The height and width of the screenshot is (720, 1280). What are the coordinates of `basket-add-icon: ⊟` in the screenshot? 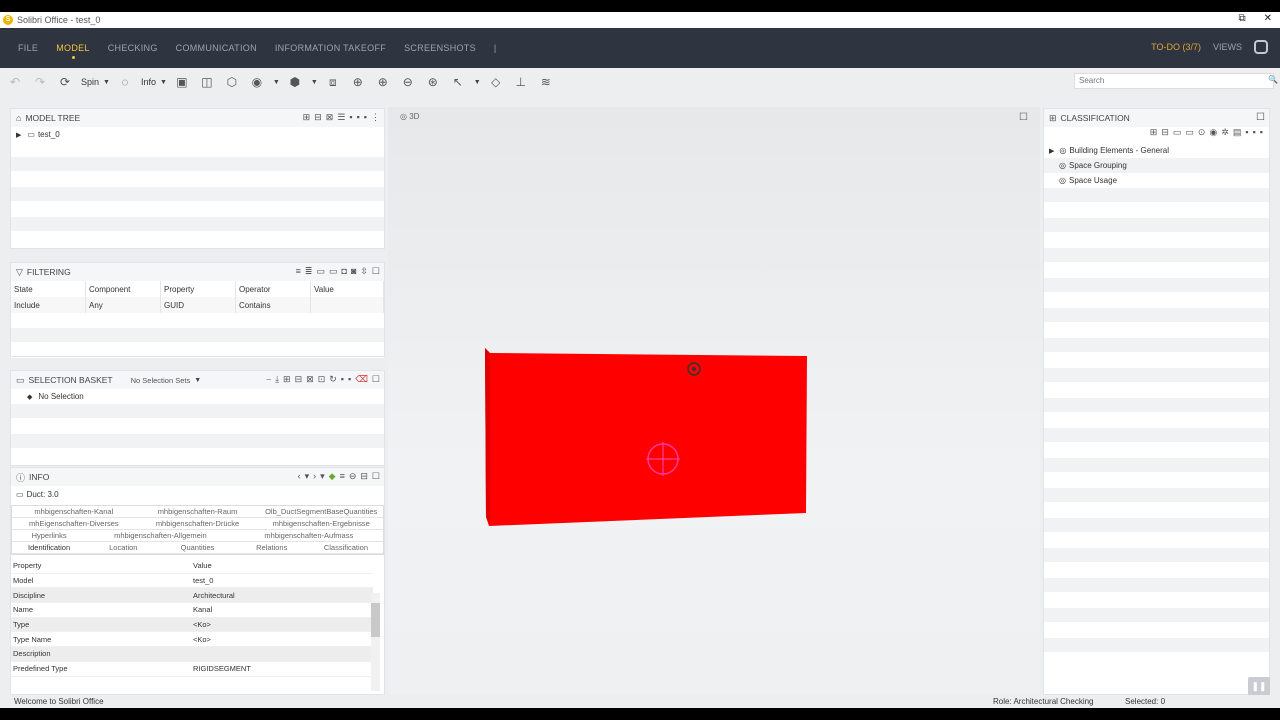 It's located at (299, 379).